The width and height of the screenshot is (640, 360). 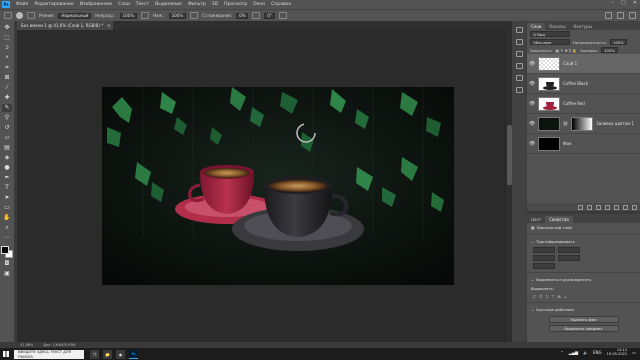 What do you see at coordinates (31, 15) in the screenshot?
I see `brush-settings-icon` at bounding box center [31, 15].